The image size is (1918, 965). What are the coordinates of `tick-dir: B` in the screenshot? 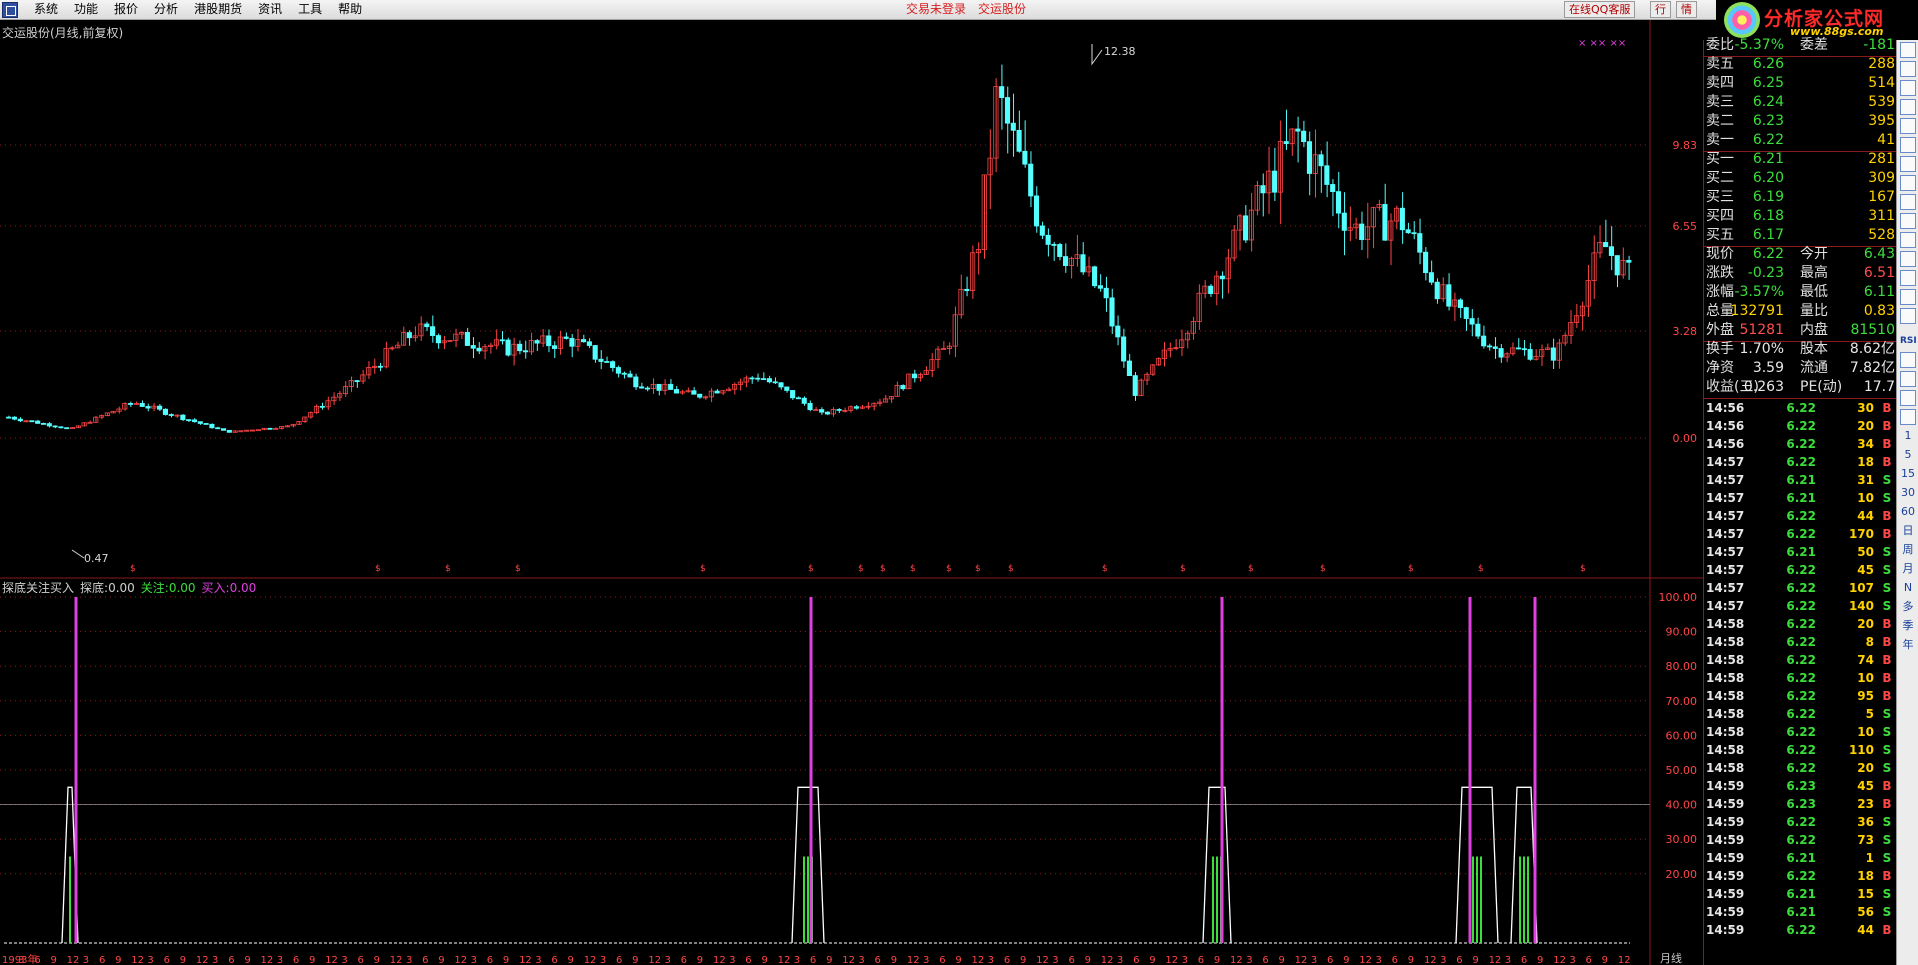 It's located at (1887, 786).